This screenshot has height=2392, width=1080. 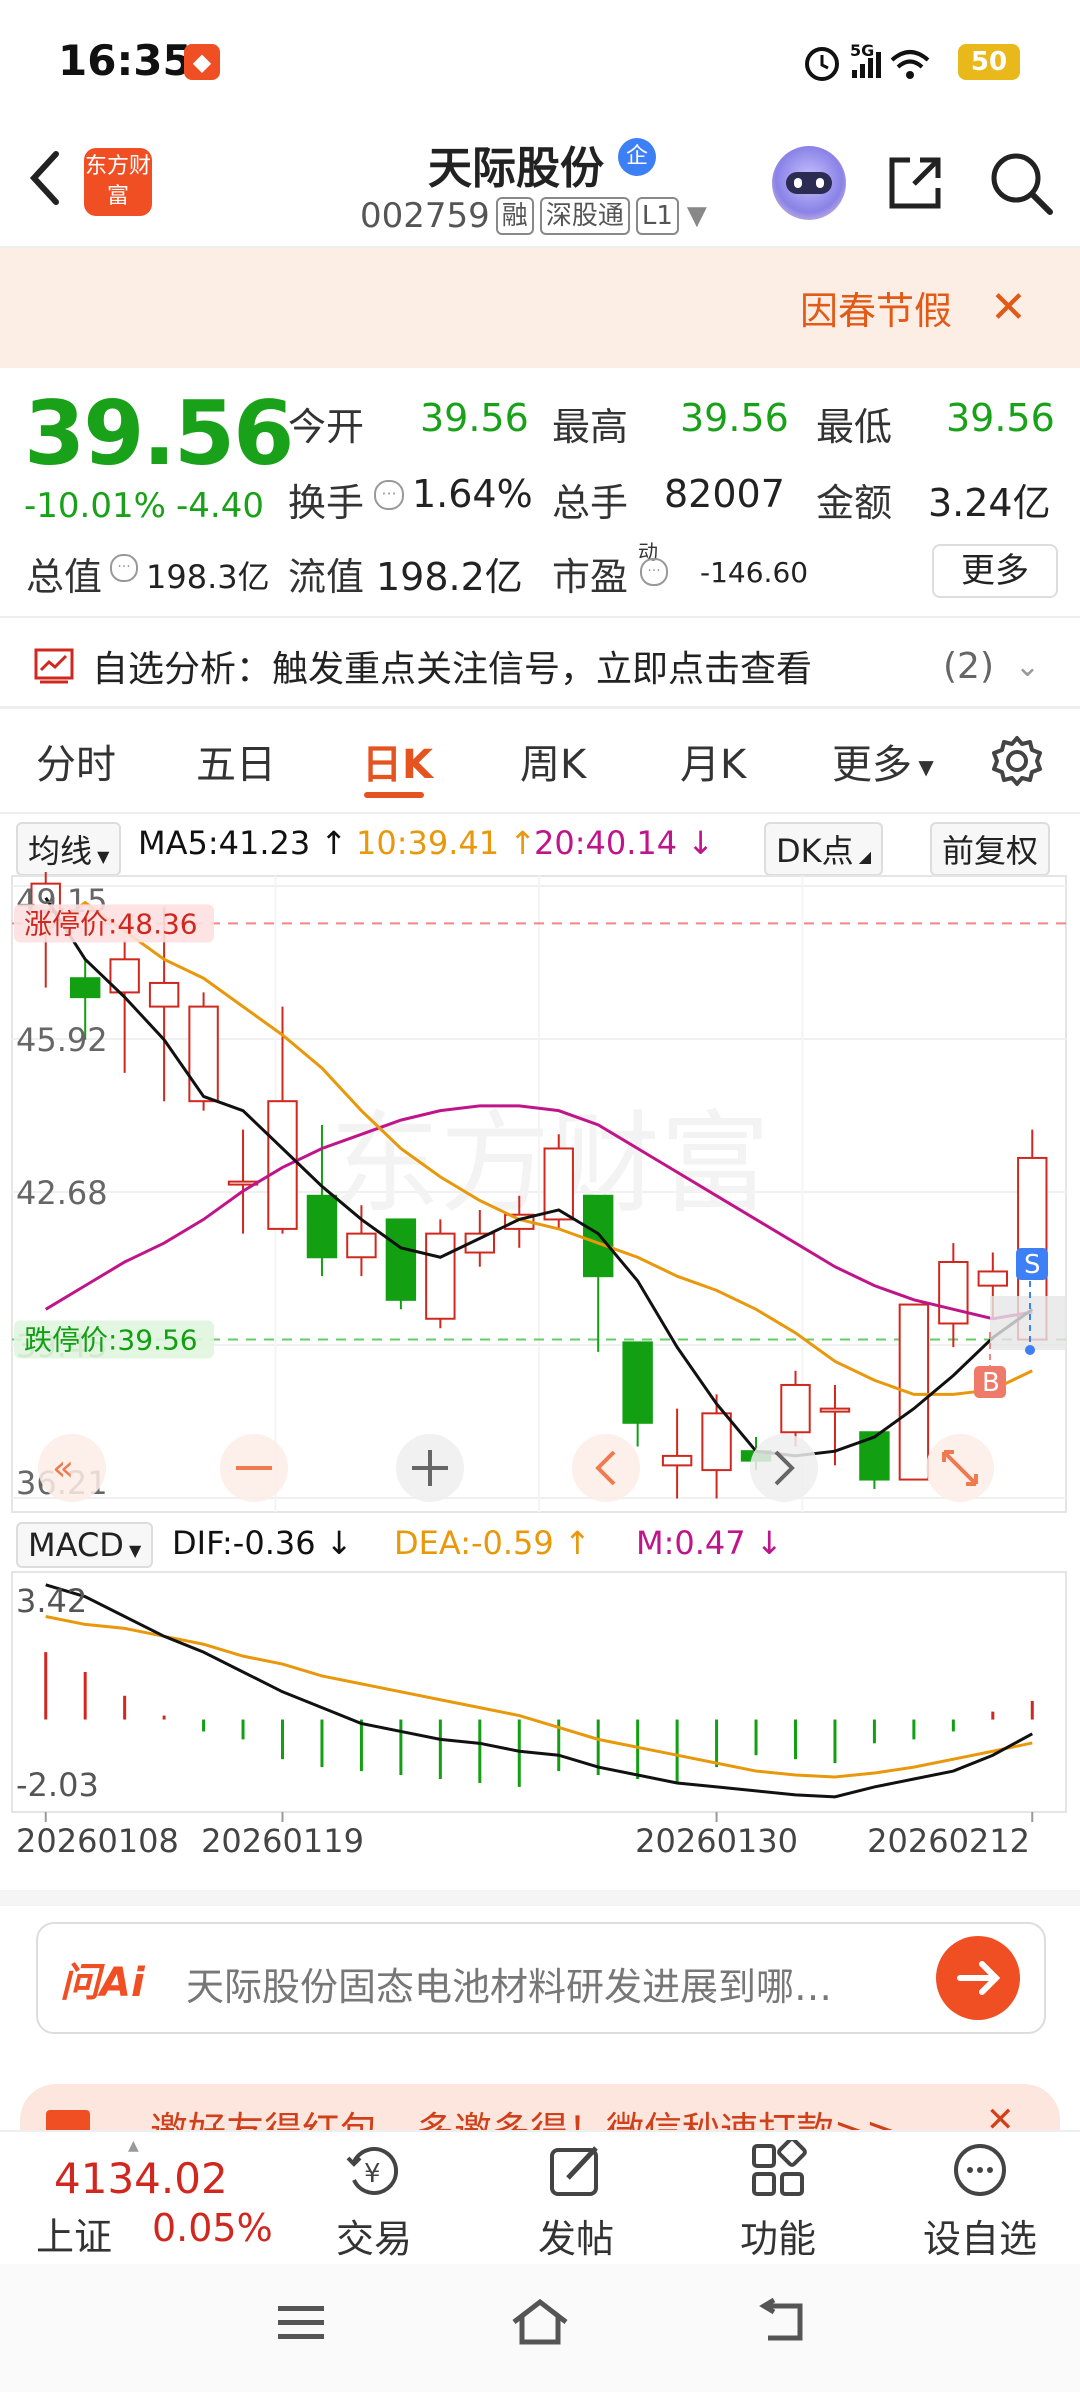 I want to click on low-label: 最低, so click(x=854, y=427).